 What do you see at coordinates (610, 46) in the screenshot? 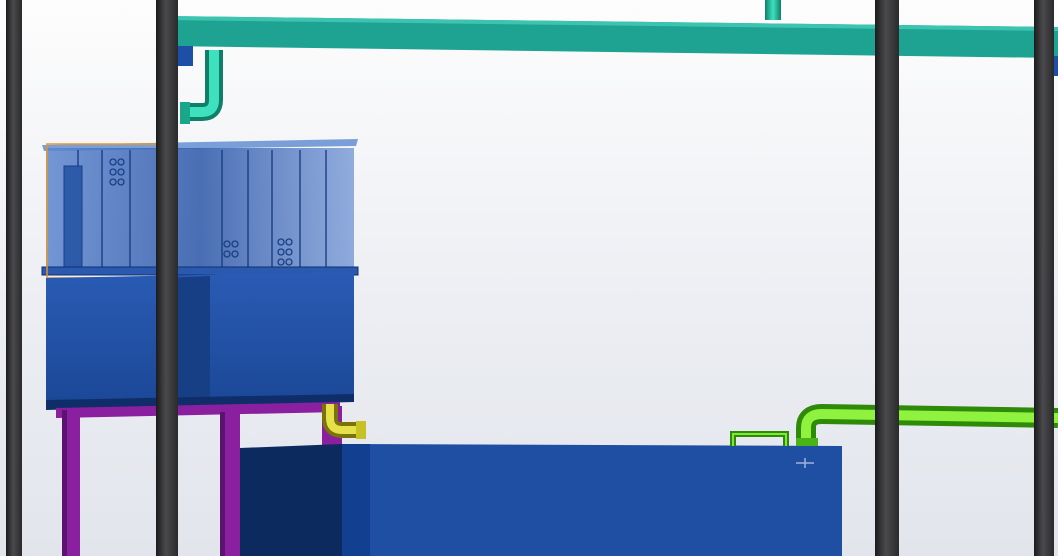
I see `overhead-beam` at bounding box center [610, 46].